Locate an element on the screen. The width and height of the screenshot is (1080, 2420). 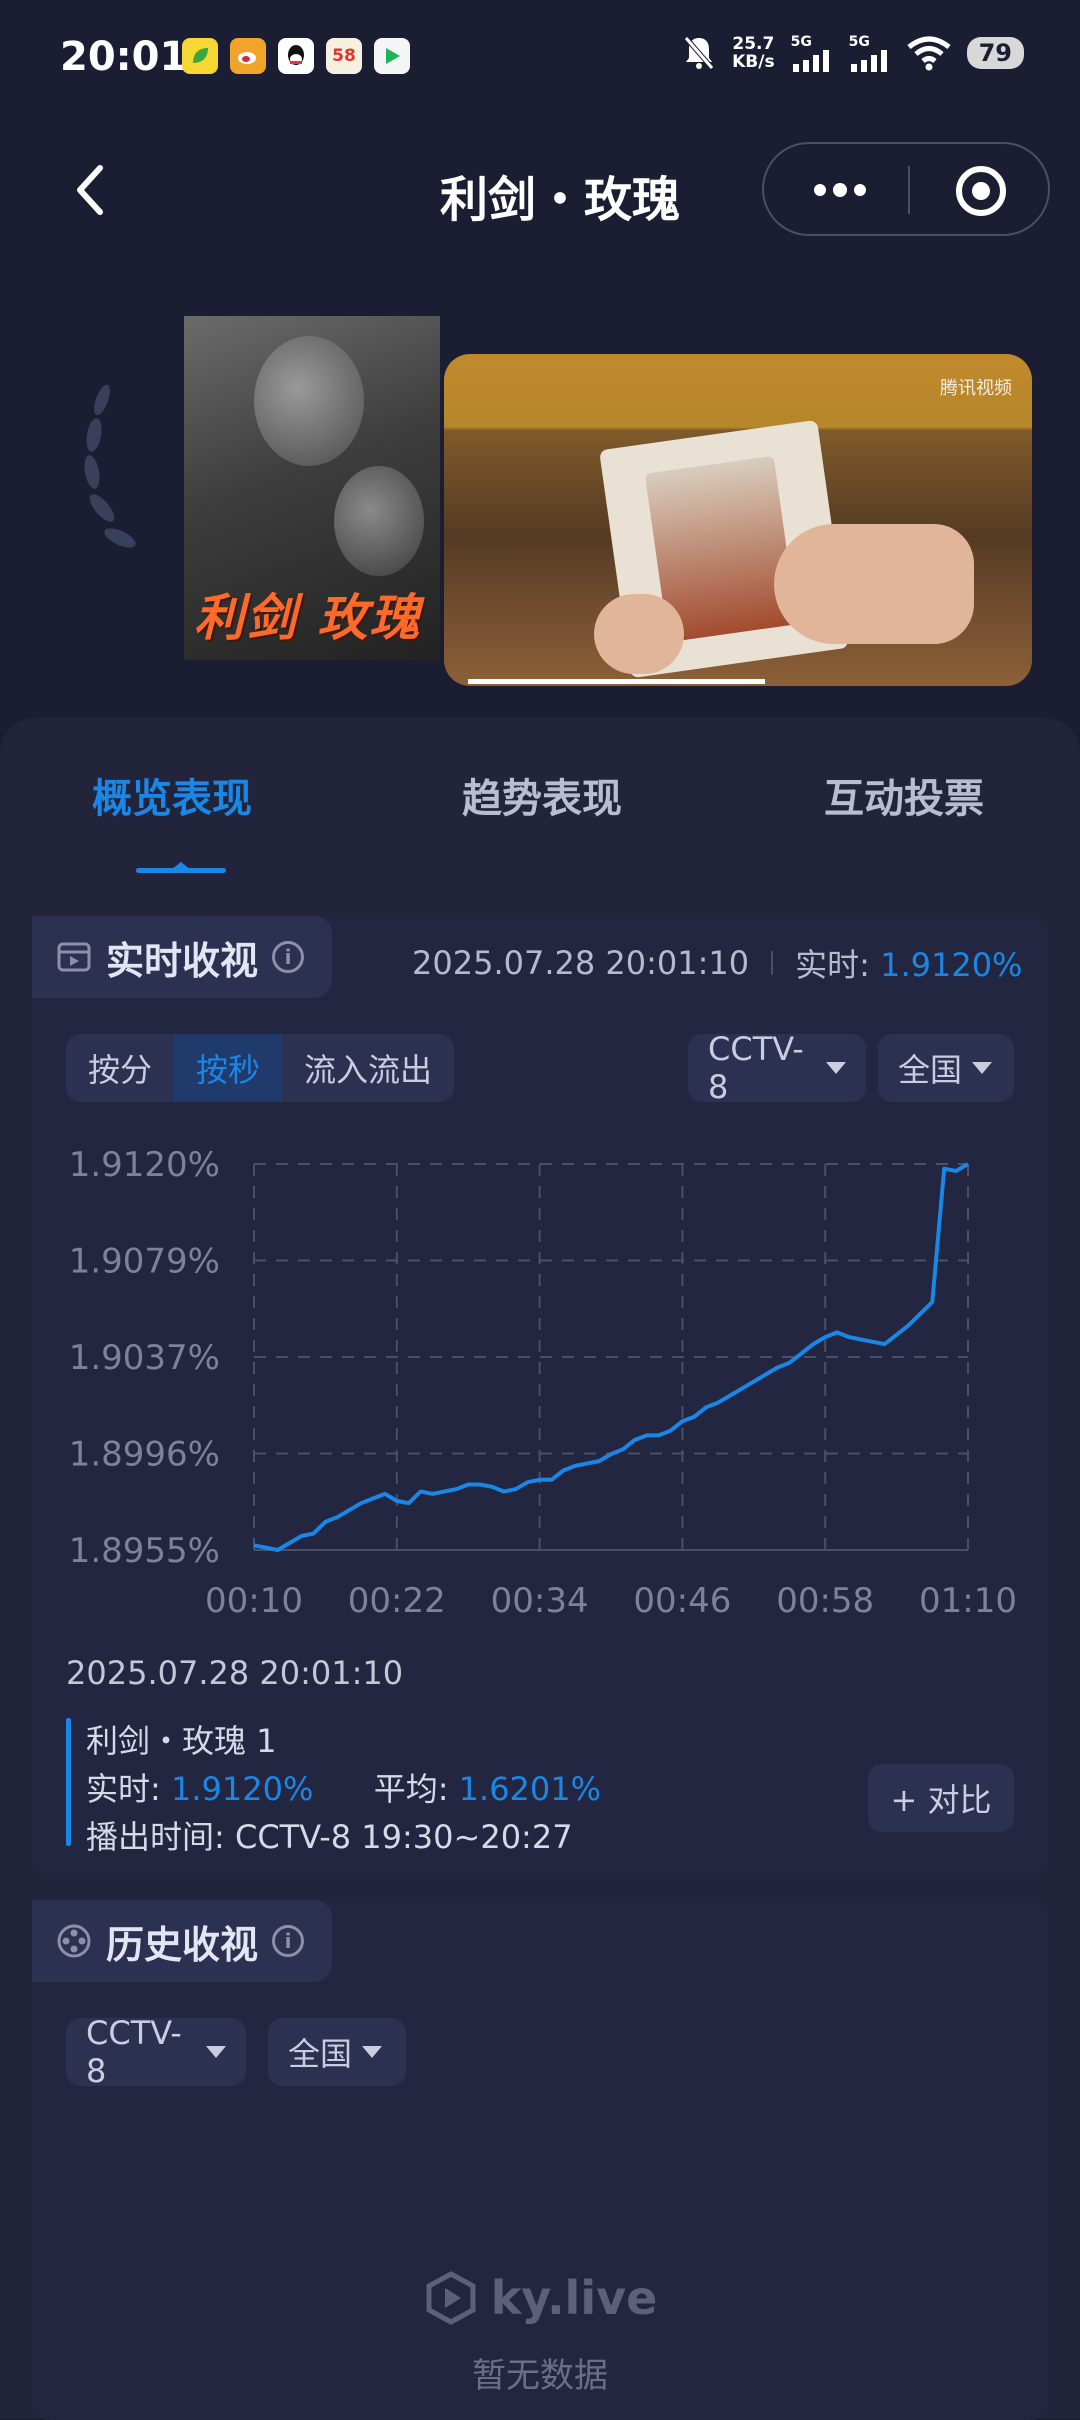
58-app-icon: 58 is located at coordinates (344, 56).